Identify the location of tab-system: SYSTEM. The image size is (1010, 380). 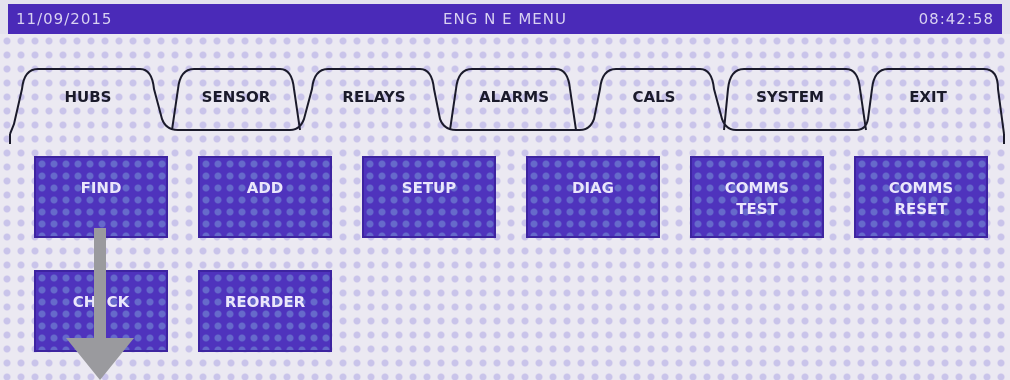
(790, 97).